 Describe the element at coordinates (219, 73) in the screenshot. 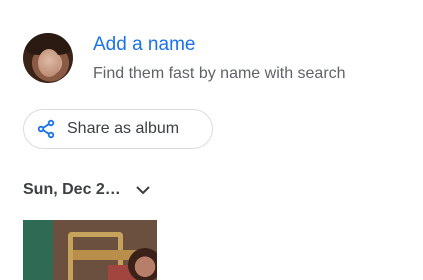

I see `add-name-subtitle: Find them fast by name with search` at that location.